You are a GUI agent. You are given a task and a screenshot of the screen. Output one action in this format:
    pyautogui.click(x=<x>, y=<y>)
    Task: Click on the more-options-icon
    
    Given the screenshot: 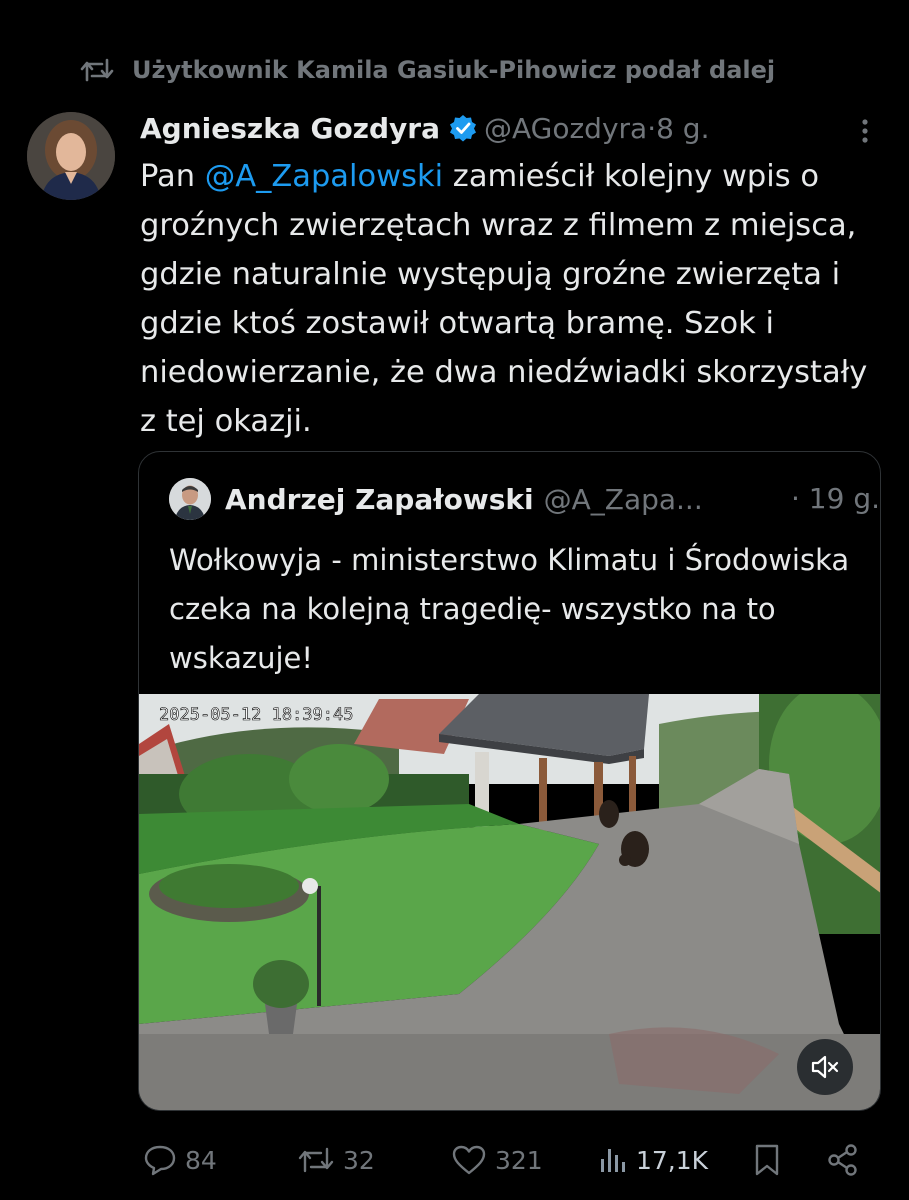 What is the action you would take?
    pyautogui.click(x=865, y=131)
    